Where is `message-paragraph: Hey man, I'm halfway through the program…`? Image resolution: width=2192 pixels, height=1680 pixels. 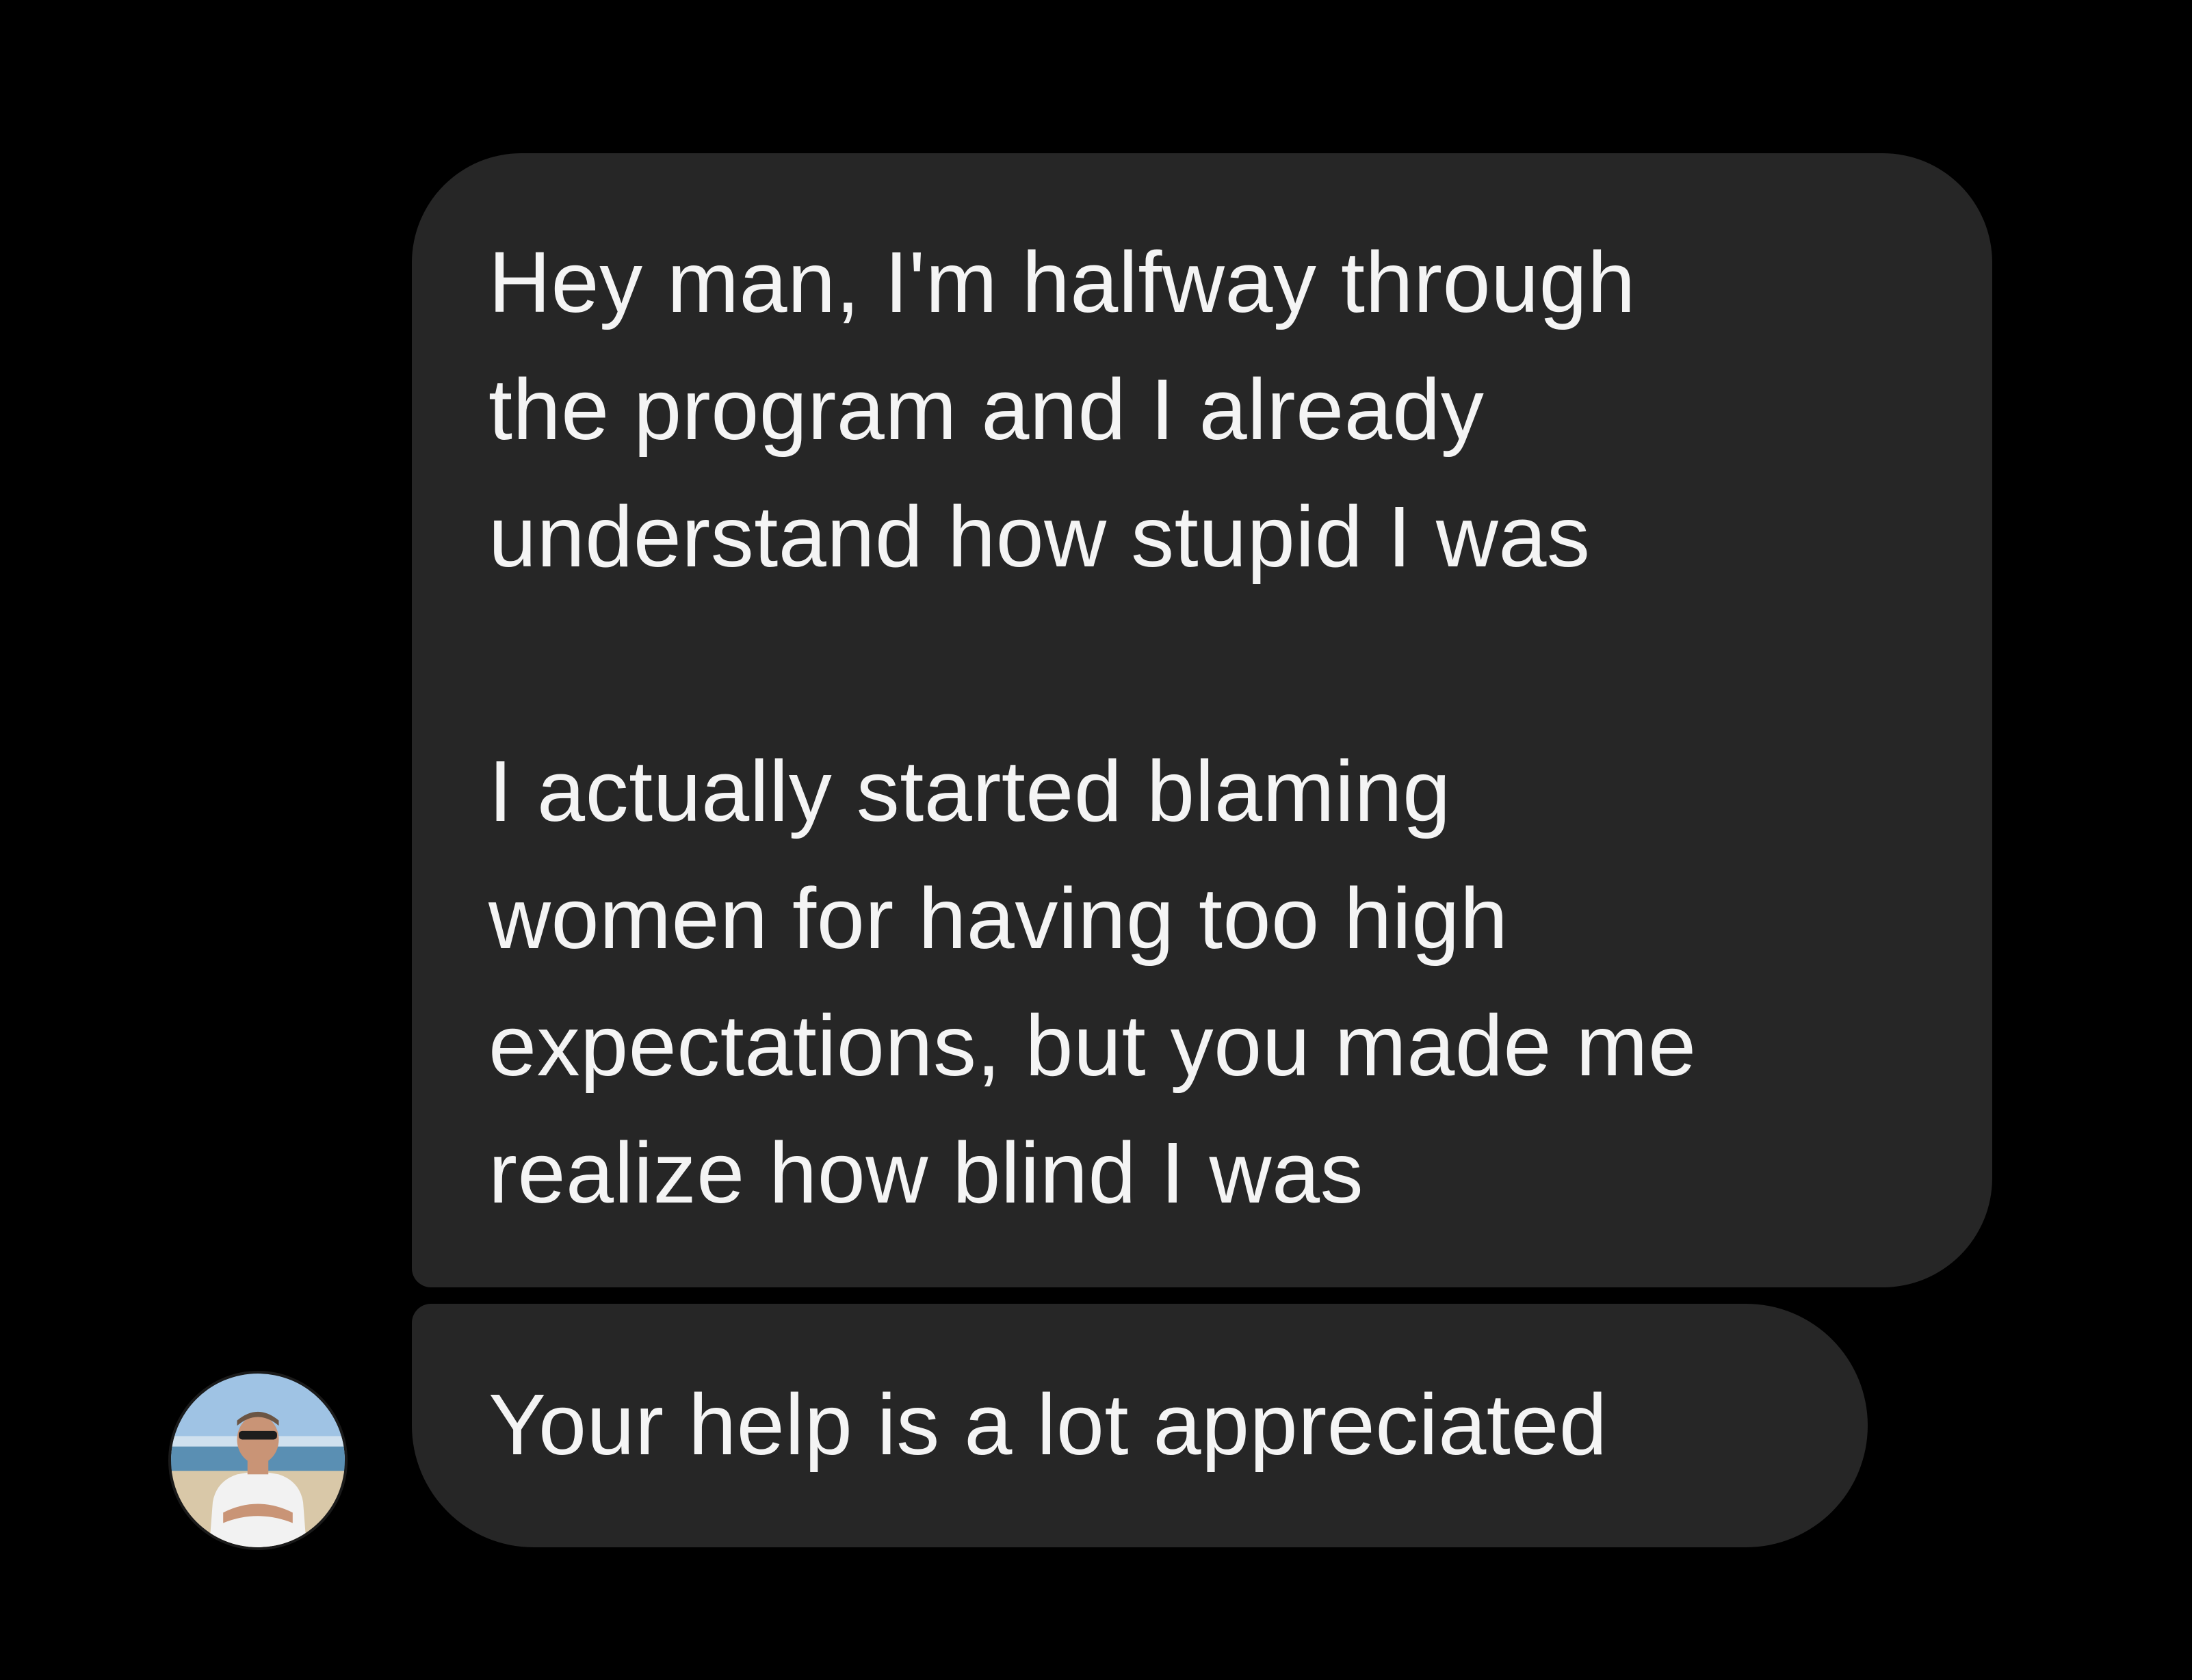
message-paragraph: Hey man, I'm halfway through the program… is located at coordinates (1062, 409).